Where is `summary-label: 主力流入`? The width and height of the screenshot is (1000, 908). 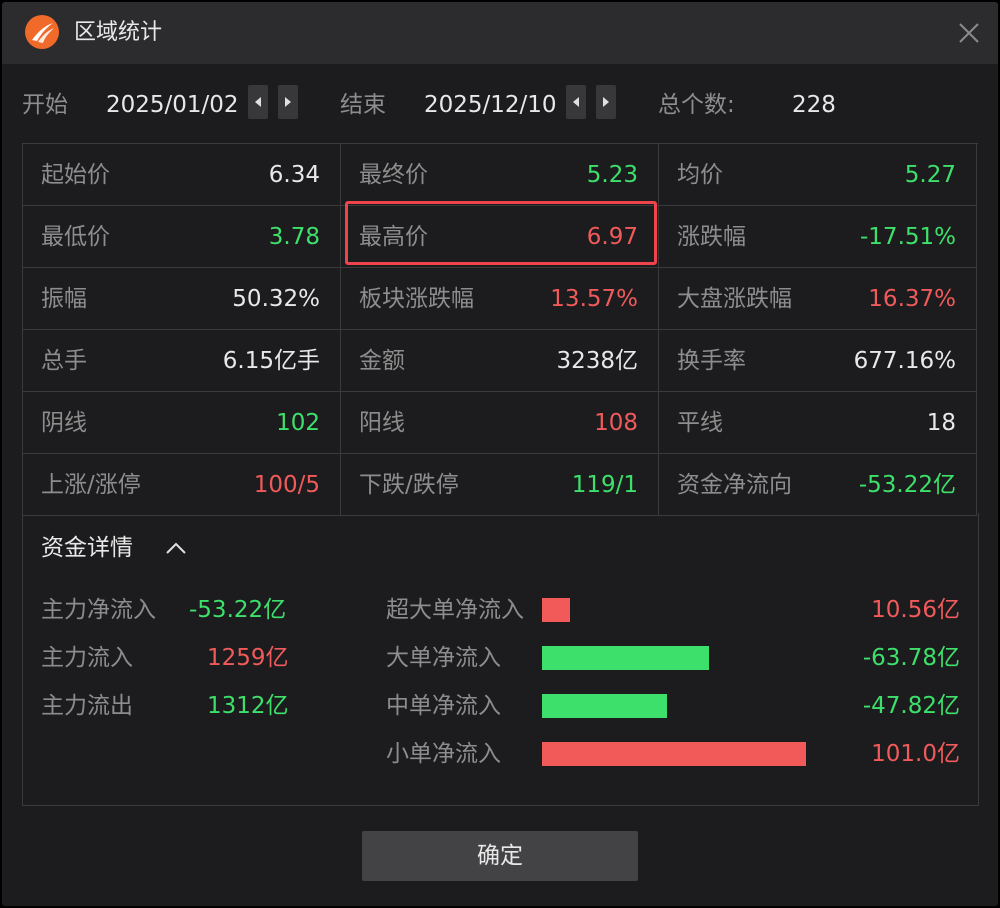 summary-label: 主力流入 is located at coordinates (87, 658).